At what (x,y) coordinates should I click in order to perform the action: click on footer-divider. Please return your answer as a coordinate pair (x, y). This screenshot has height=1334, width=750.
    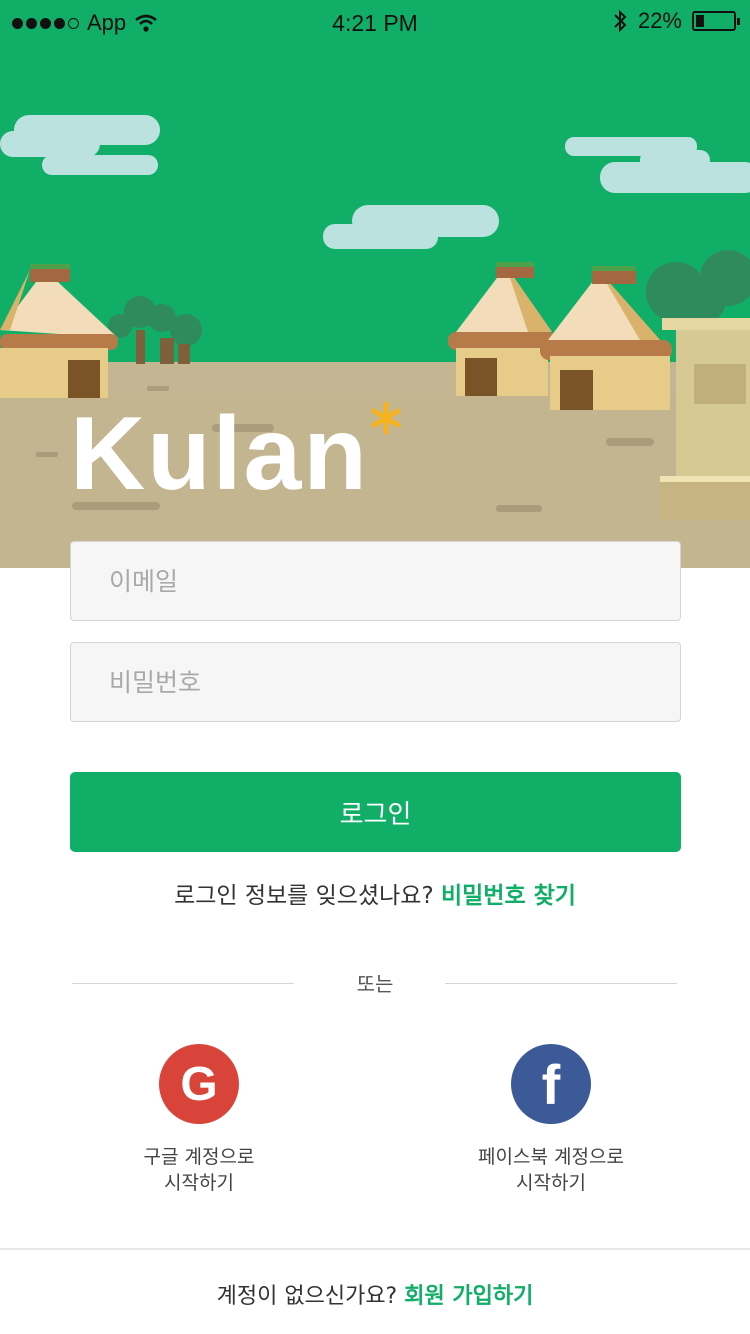
    Looking at the image, I should click on (375, 1249).